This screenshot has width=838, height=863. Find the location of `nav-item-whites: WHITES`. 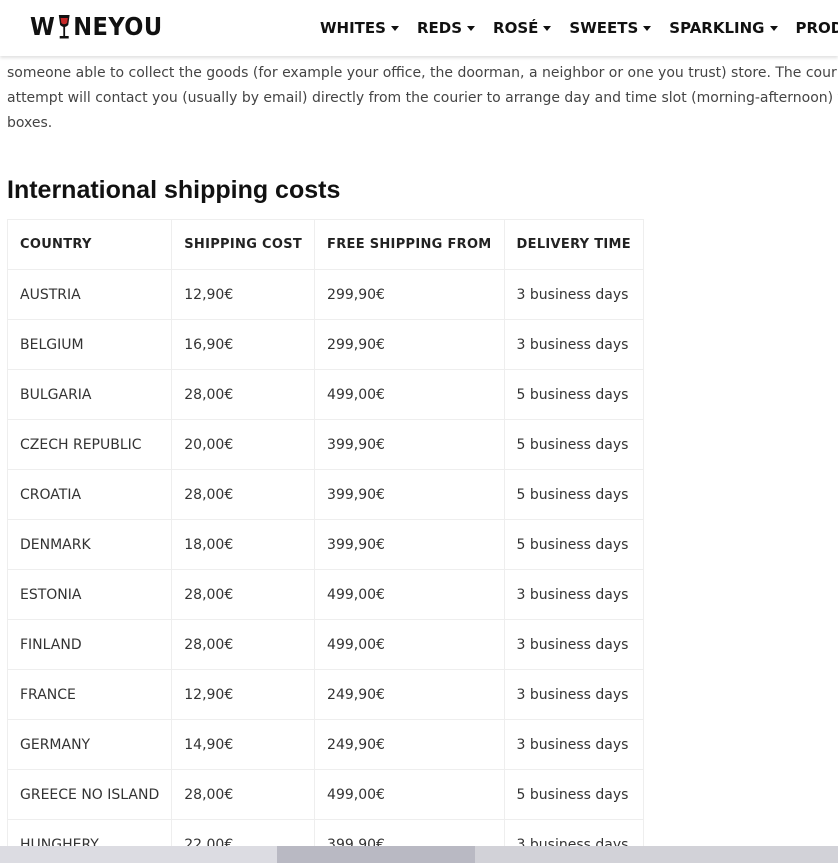

nav-item-whites: WHITES is located at coordinates (359, 28).